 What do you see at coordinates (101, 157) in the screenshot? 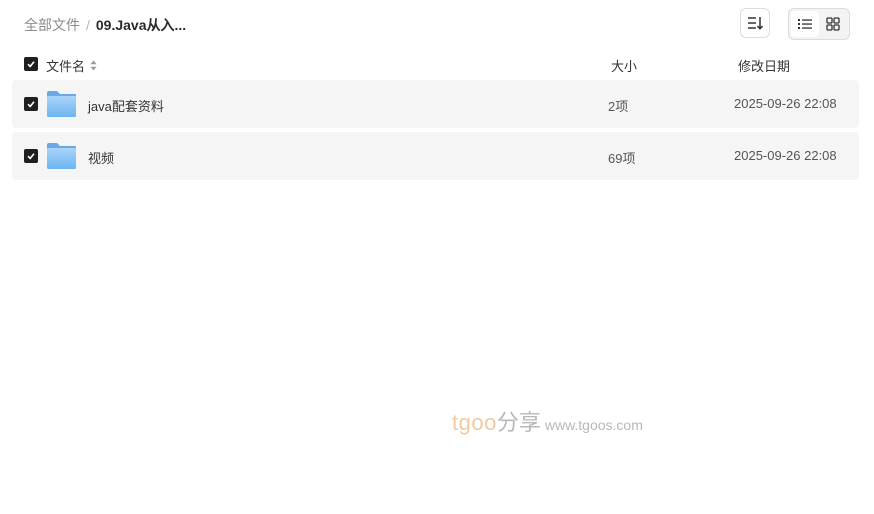
I see `file-name: 视频` at bounding box center [101, 157].